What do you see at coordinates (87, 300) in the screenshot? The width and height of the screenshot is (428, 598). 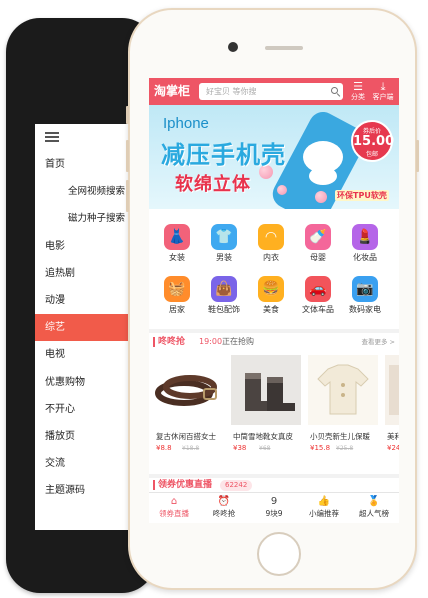 I see `menu-item: 动漫` at bounding box center [87, 300].